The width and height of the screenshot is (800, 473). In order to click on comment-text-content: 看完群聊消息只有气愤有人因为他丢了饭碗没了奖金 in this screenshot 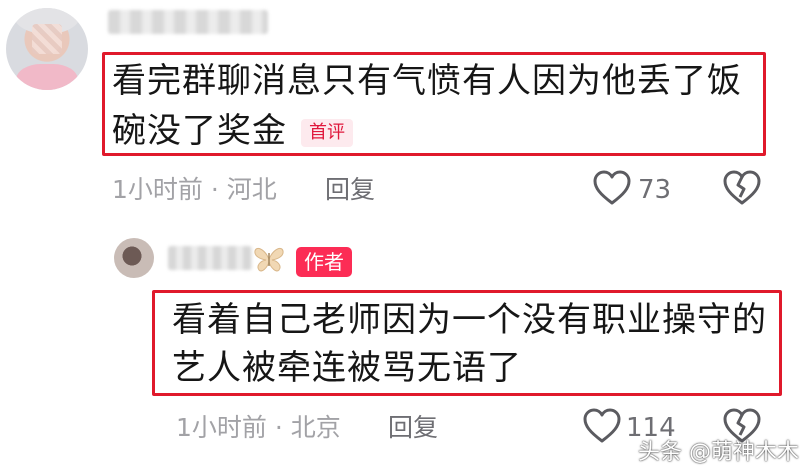, I will do `click(427, 106)`.